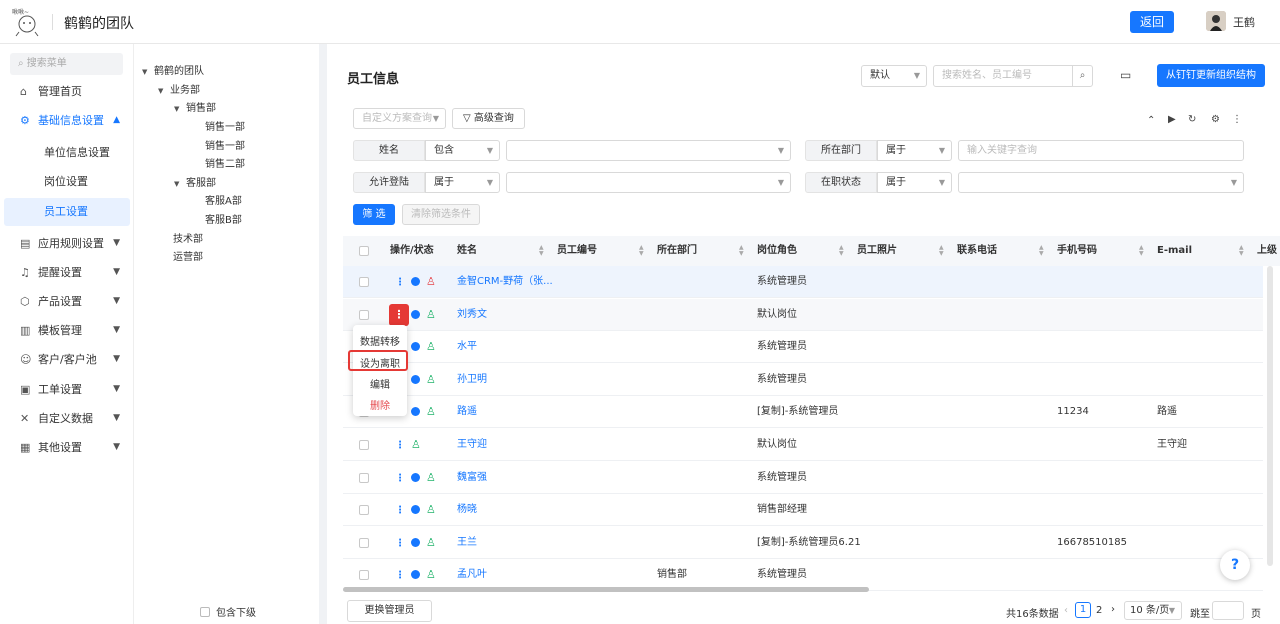 Image resolution: width=1280 pixels, height=624 pixels. What do you see at coordinates (505, 412) in the screenshot?
I see `employee-name: 路遥` at bounding box center [505, 412].